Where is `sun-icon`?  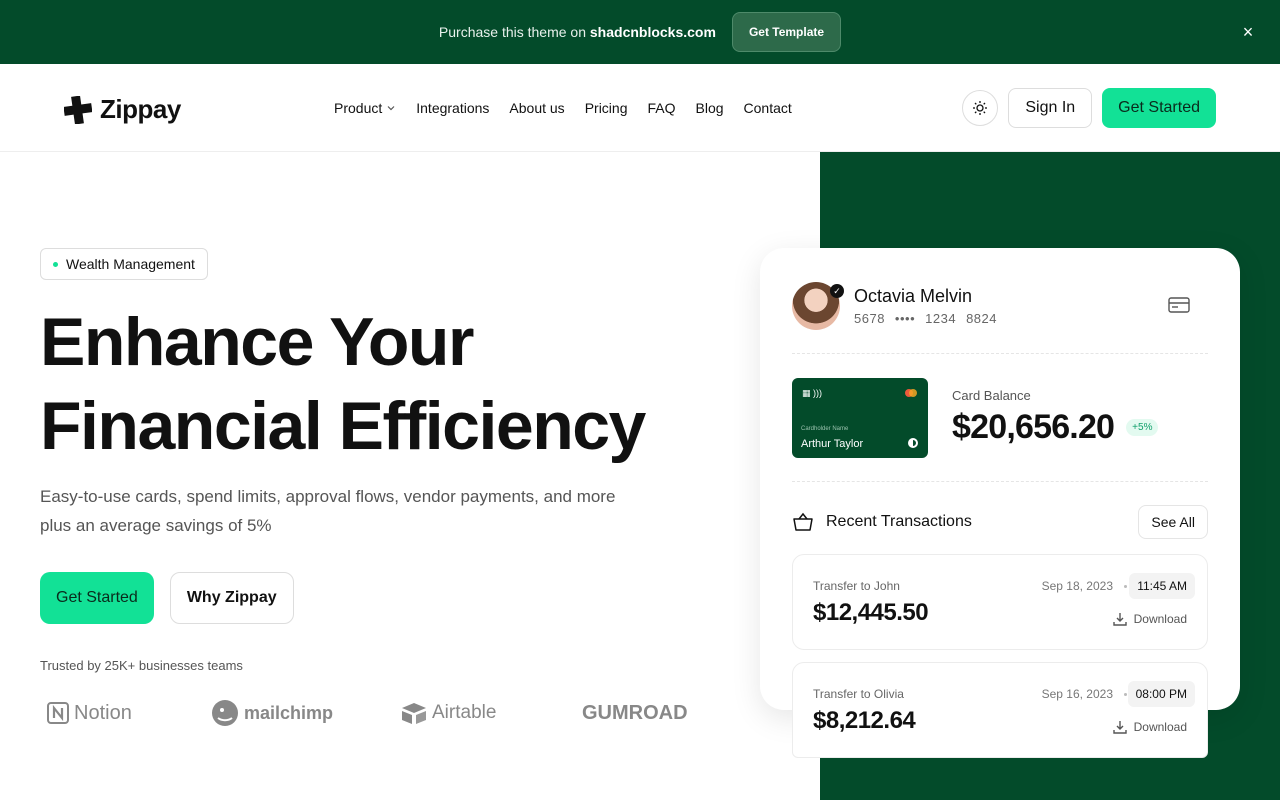
sun-icon is located at coordinates (980, 108).